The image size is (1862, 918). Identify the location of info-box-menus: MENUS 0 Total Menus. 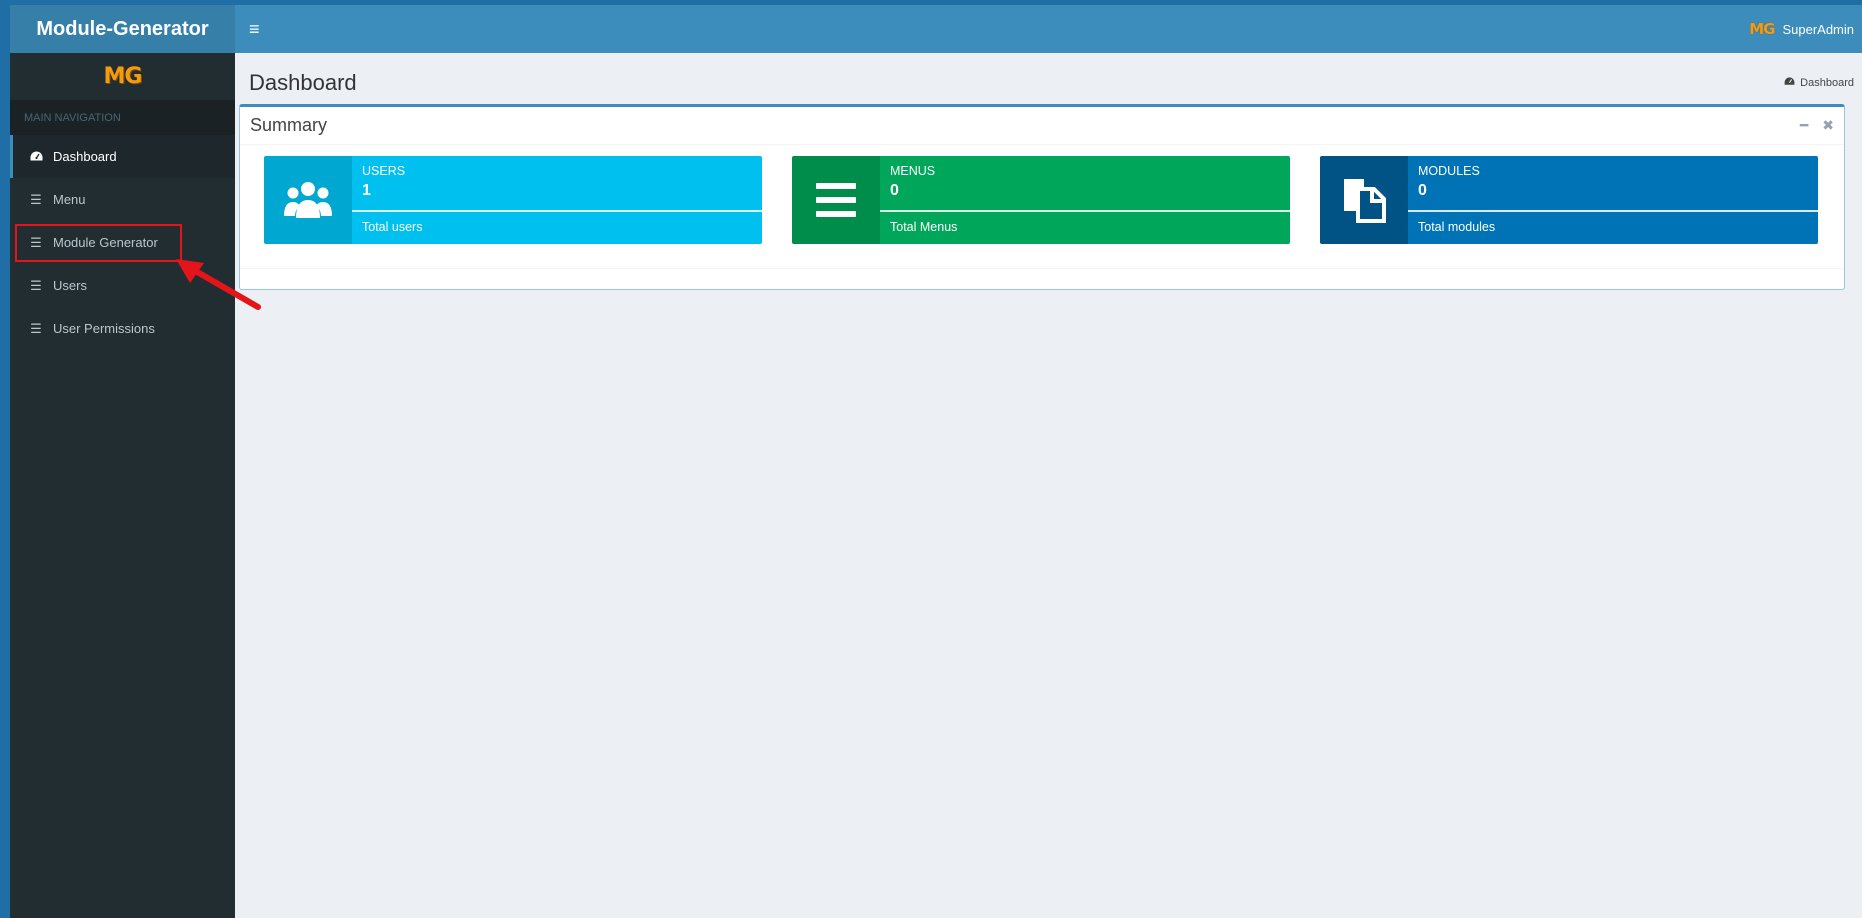
(1041, 200).